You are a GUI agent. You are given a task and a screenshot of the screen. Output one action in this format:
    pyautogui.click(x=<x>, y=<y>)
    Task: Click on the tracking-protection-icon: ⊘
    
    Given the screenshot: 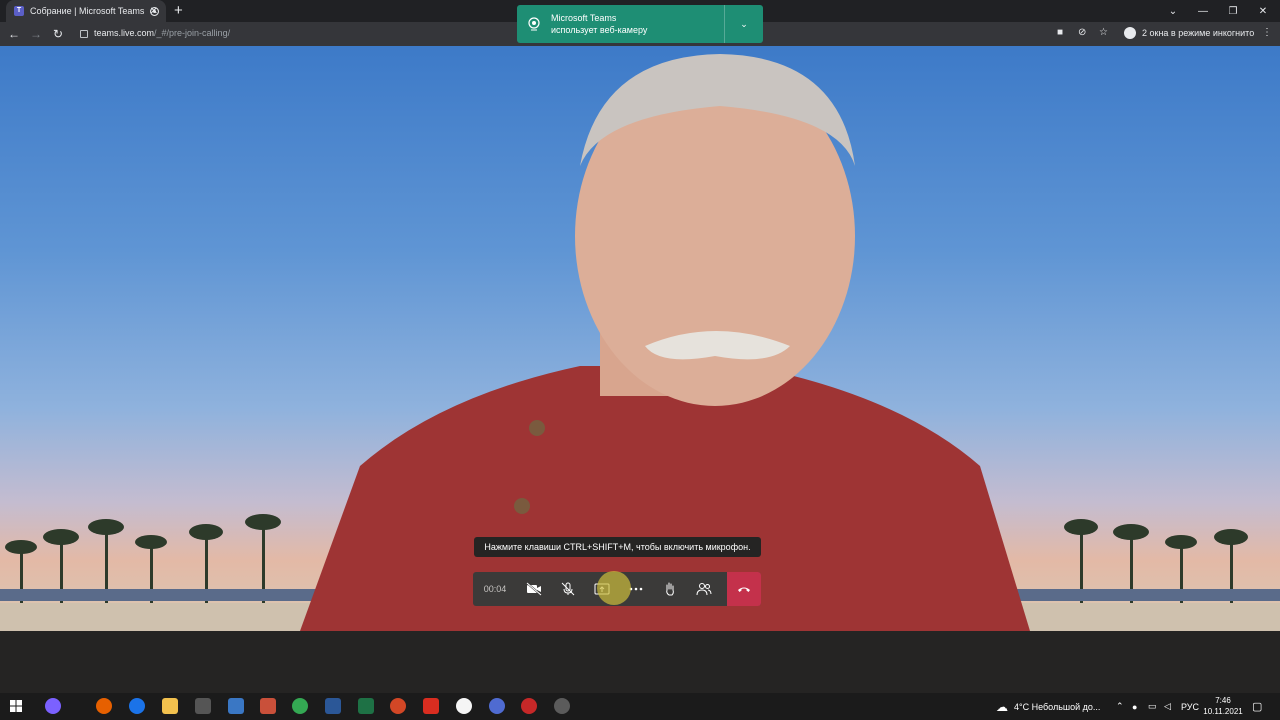 What is the action you would take?
    pyautogui.click(x=1082, y=32)
    